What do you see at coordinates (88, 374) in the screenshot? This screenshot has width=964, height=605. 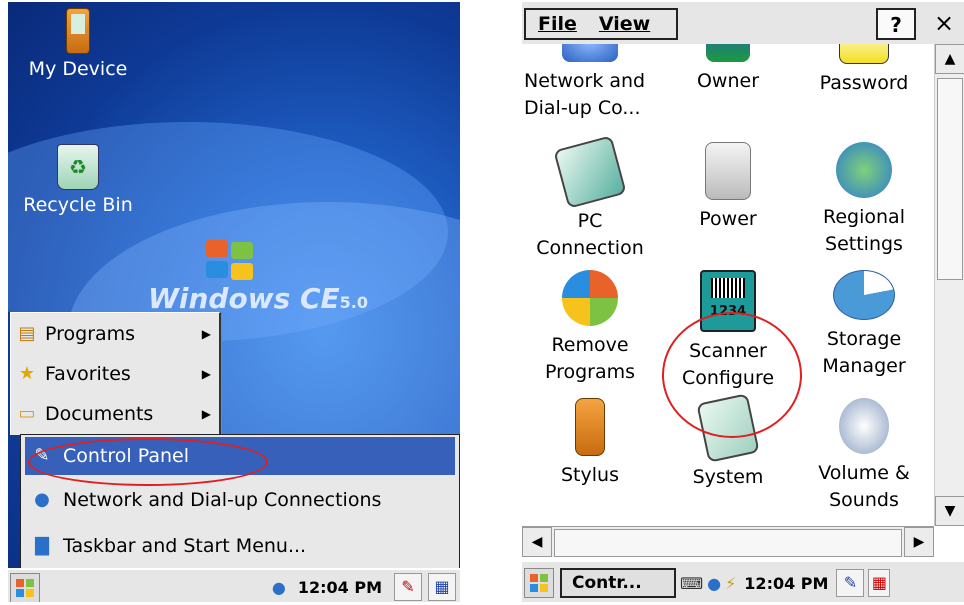 I see `menu-item-label: Favorites` at bounding box center [88, 374].